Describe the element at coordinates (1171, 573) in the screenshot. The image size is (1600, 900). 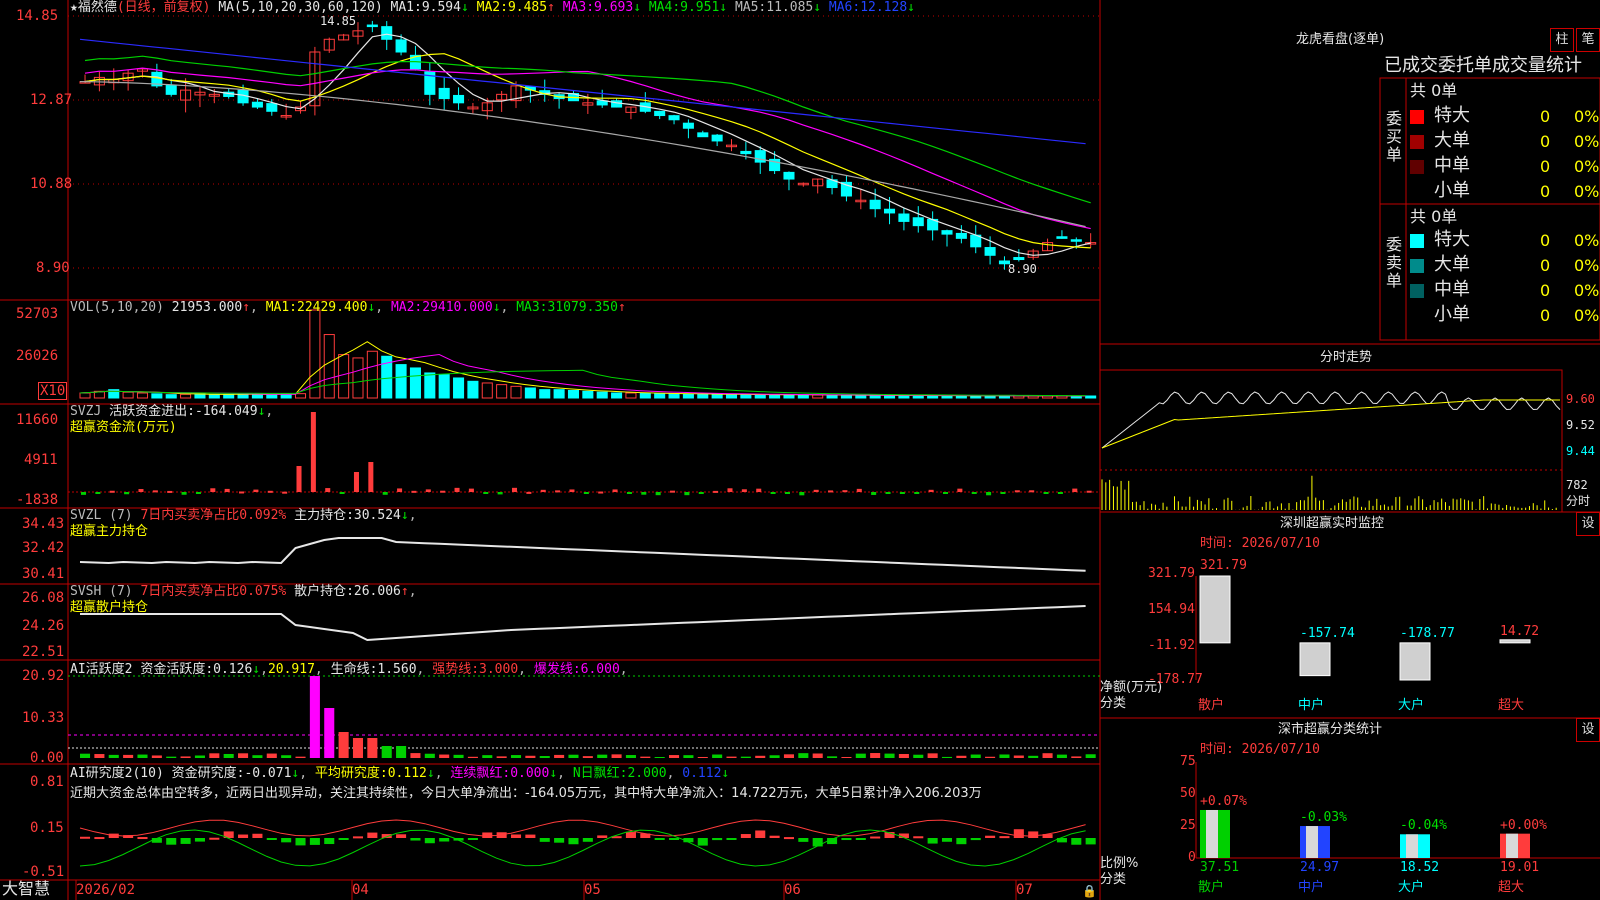
I see `sz-monitor-y-tick-1: 321.79` at that location.